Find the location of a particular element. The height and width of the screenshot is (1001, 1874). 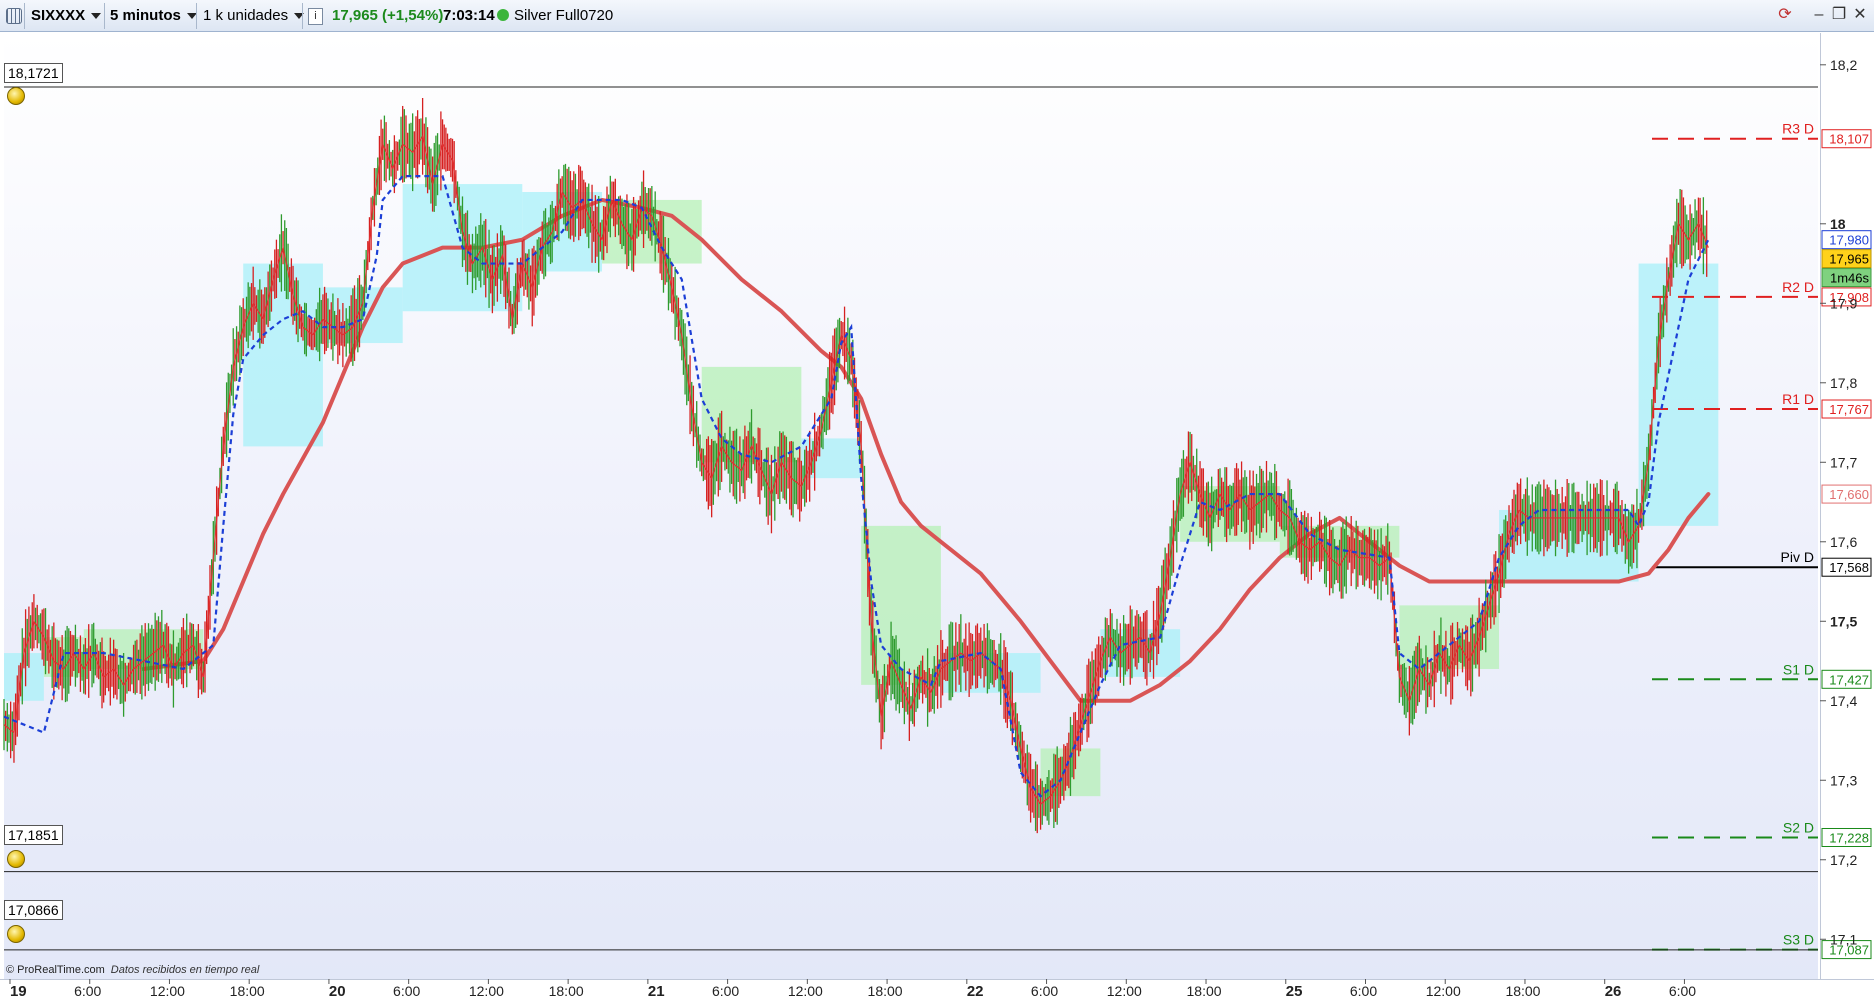

pivot-level-name: R1 D is located at coordinates (1798, 399).